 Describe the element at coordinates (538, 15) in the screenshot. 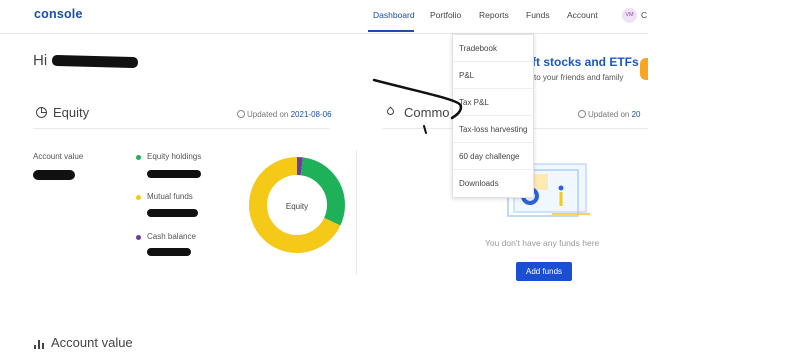

I see `nav-funds: Funds` at that location.